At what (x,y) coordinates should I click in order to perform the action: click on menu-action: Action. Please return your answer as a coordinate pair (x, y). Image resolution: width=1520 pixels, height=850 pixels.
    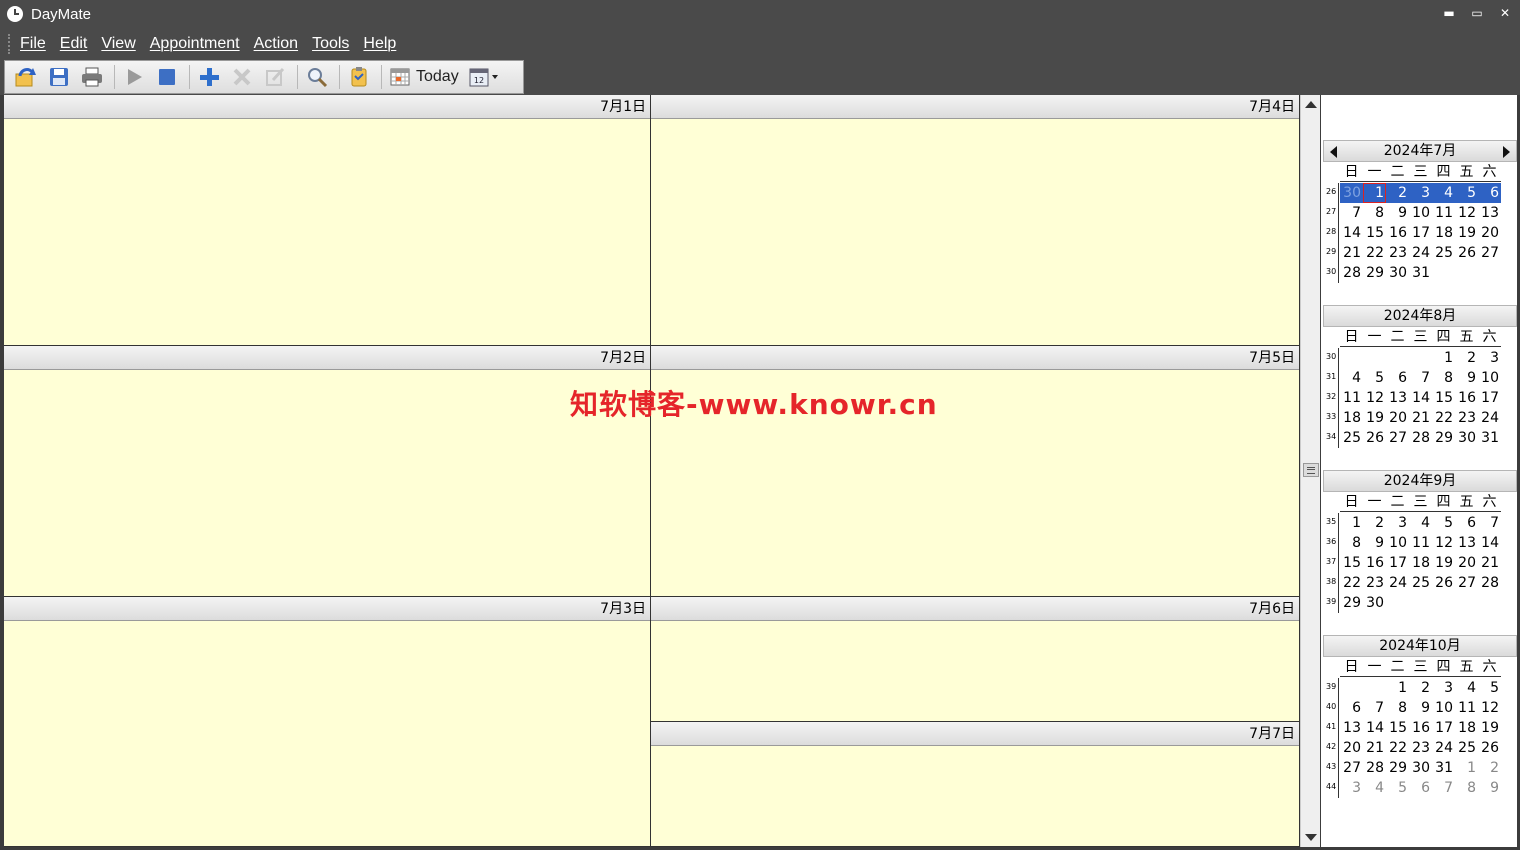
    Looking at the image, I should click on (276, 44).